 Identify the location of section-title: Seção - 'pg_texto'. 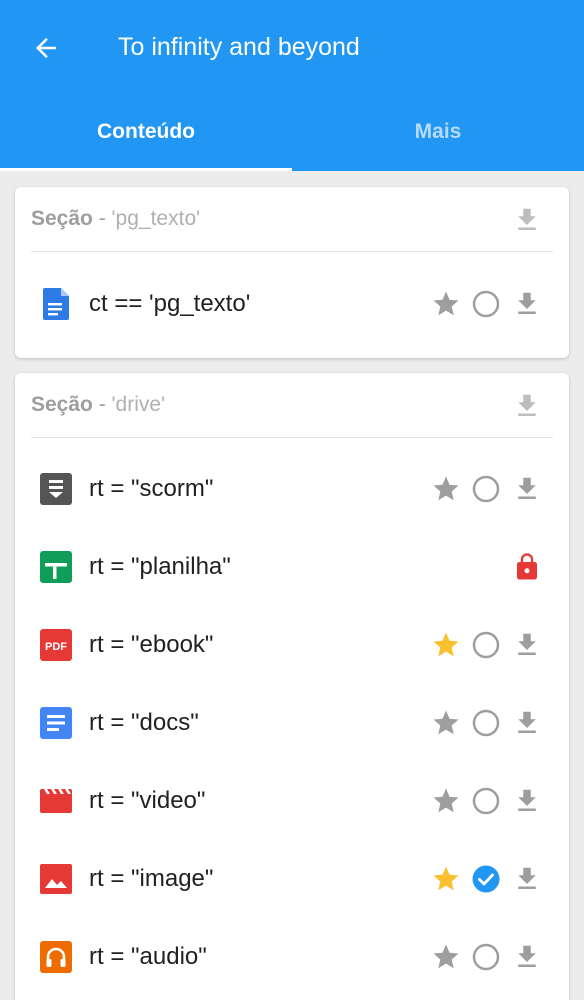
(115, 219).